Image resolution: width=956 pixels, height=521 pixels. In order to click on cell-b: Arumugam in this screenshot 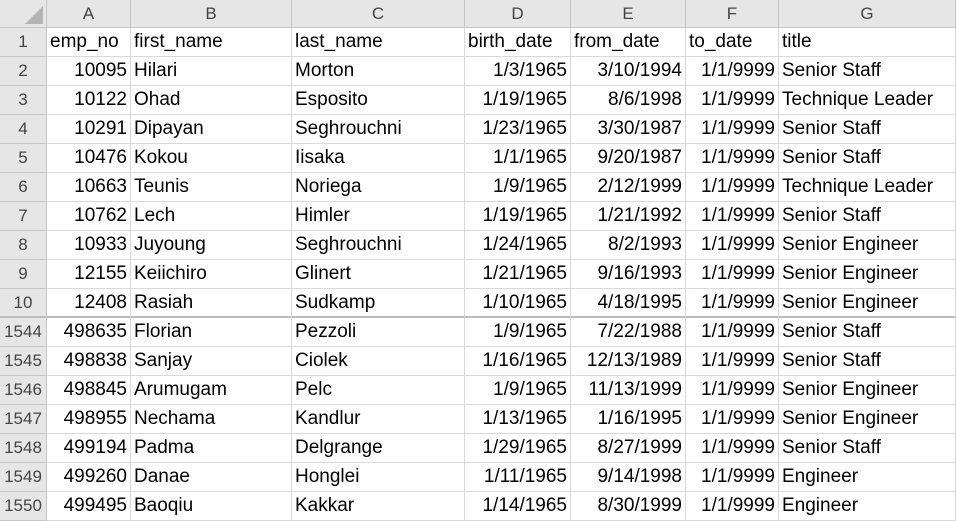, I will do `click(211, 390)`.